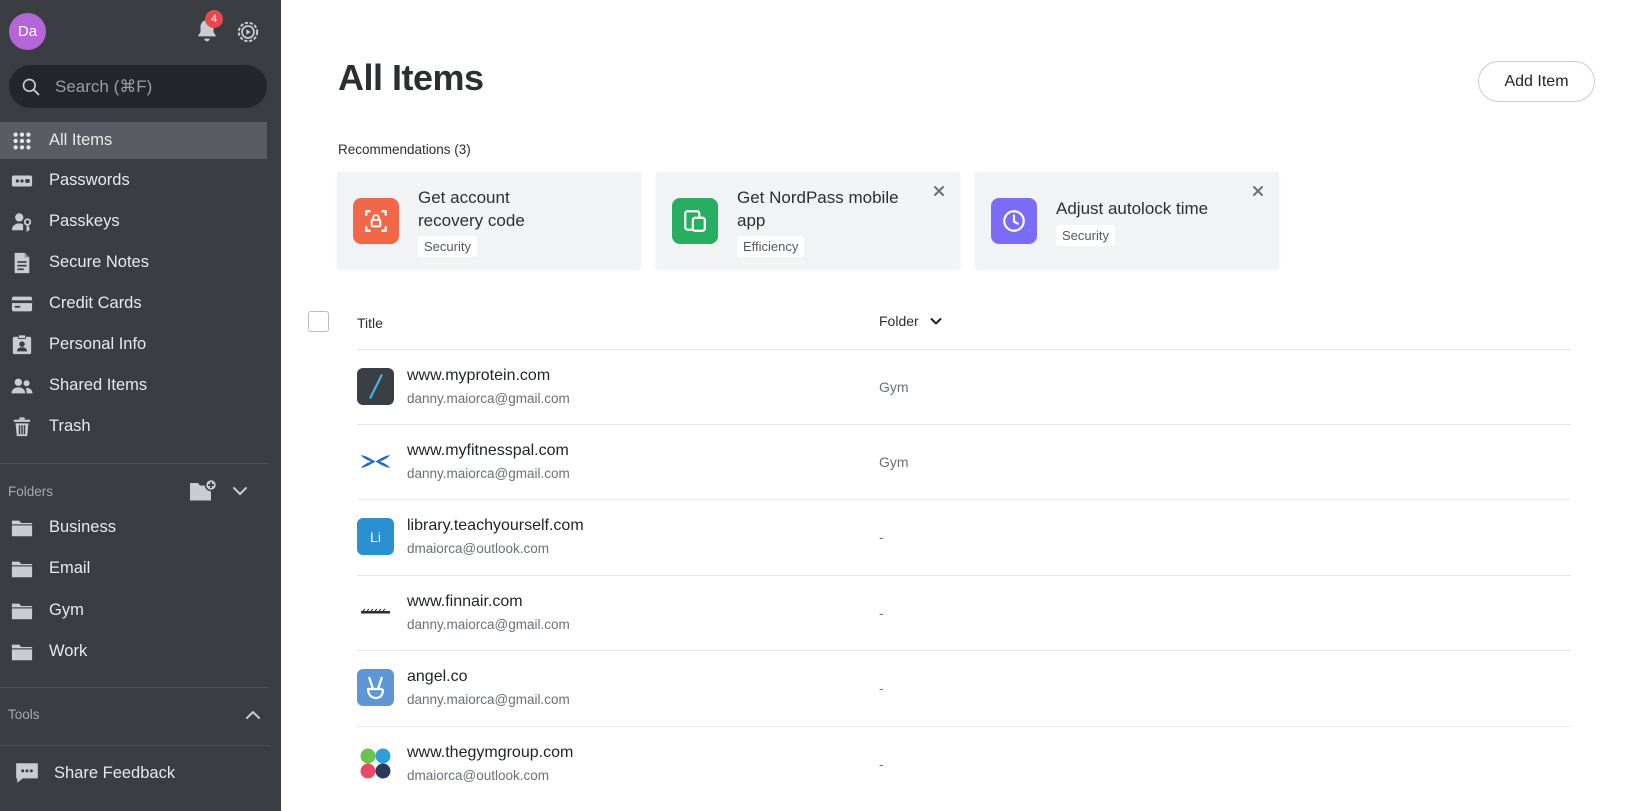 The width and height of the screenshot is (1650, 811). What do you see at coordinates (133, 610) in the screenshot?
I see `sidebar-folder-gym: Gym` at bounding box center [133, 610].